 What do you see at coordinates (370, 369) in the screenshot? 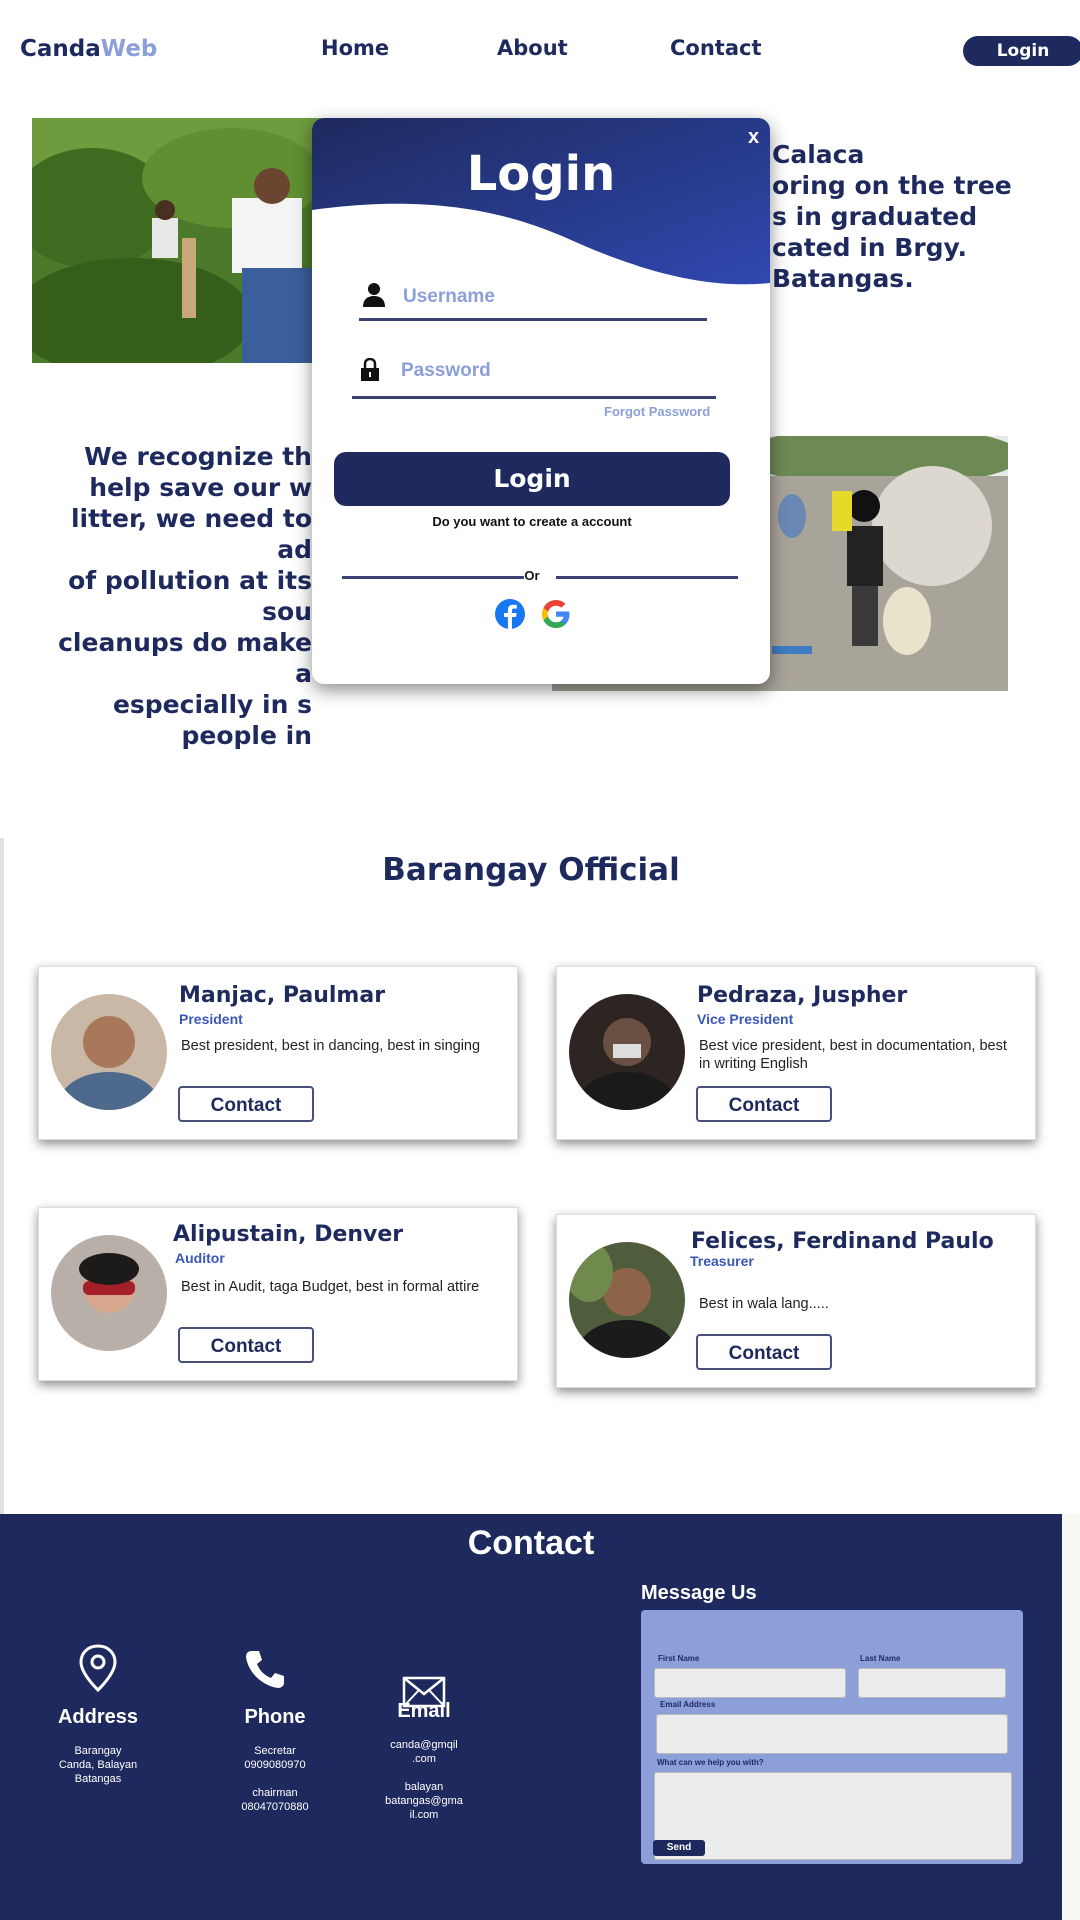
I see `lock-icon` at bounding box center [370, 369].